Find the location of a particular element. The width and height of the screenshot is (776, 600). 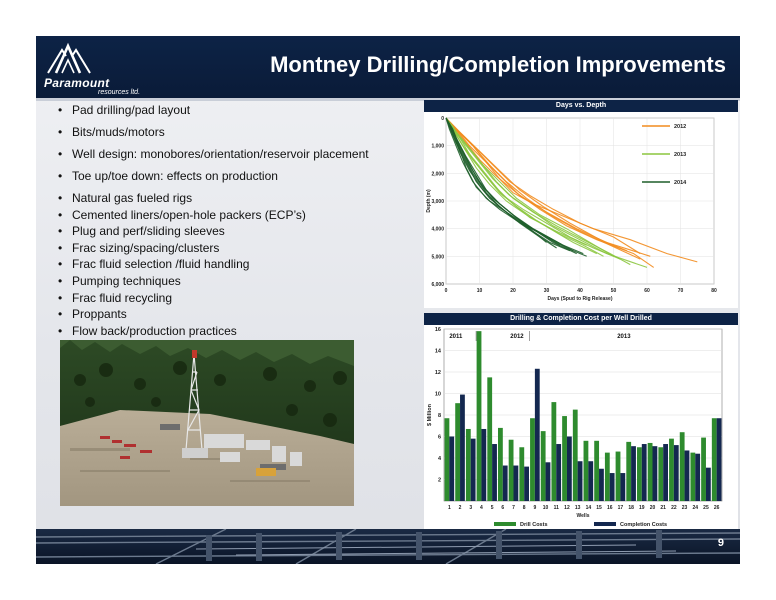

footer-plant-image is located at coordinates (388, 546).